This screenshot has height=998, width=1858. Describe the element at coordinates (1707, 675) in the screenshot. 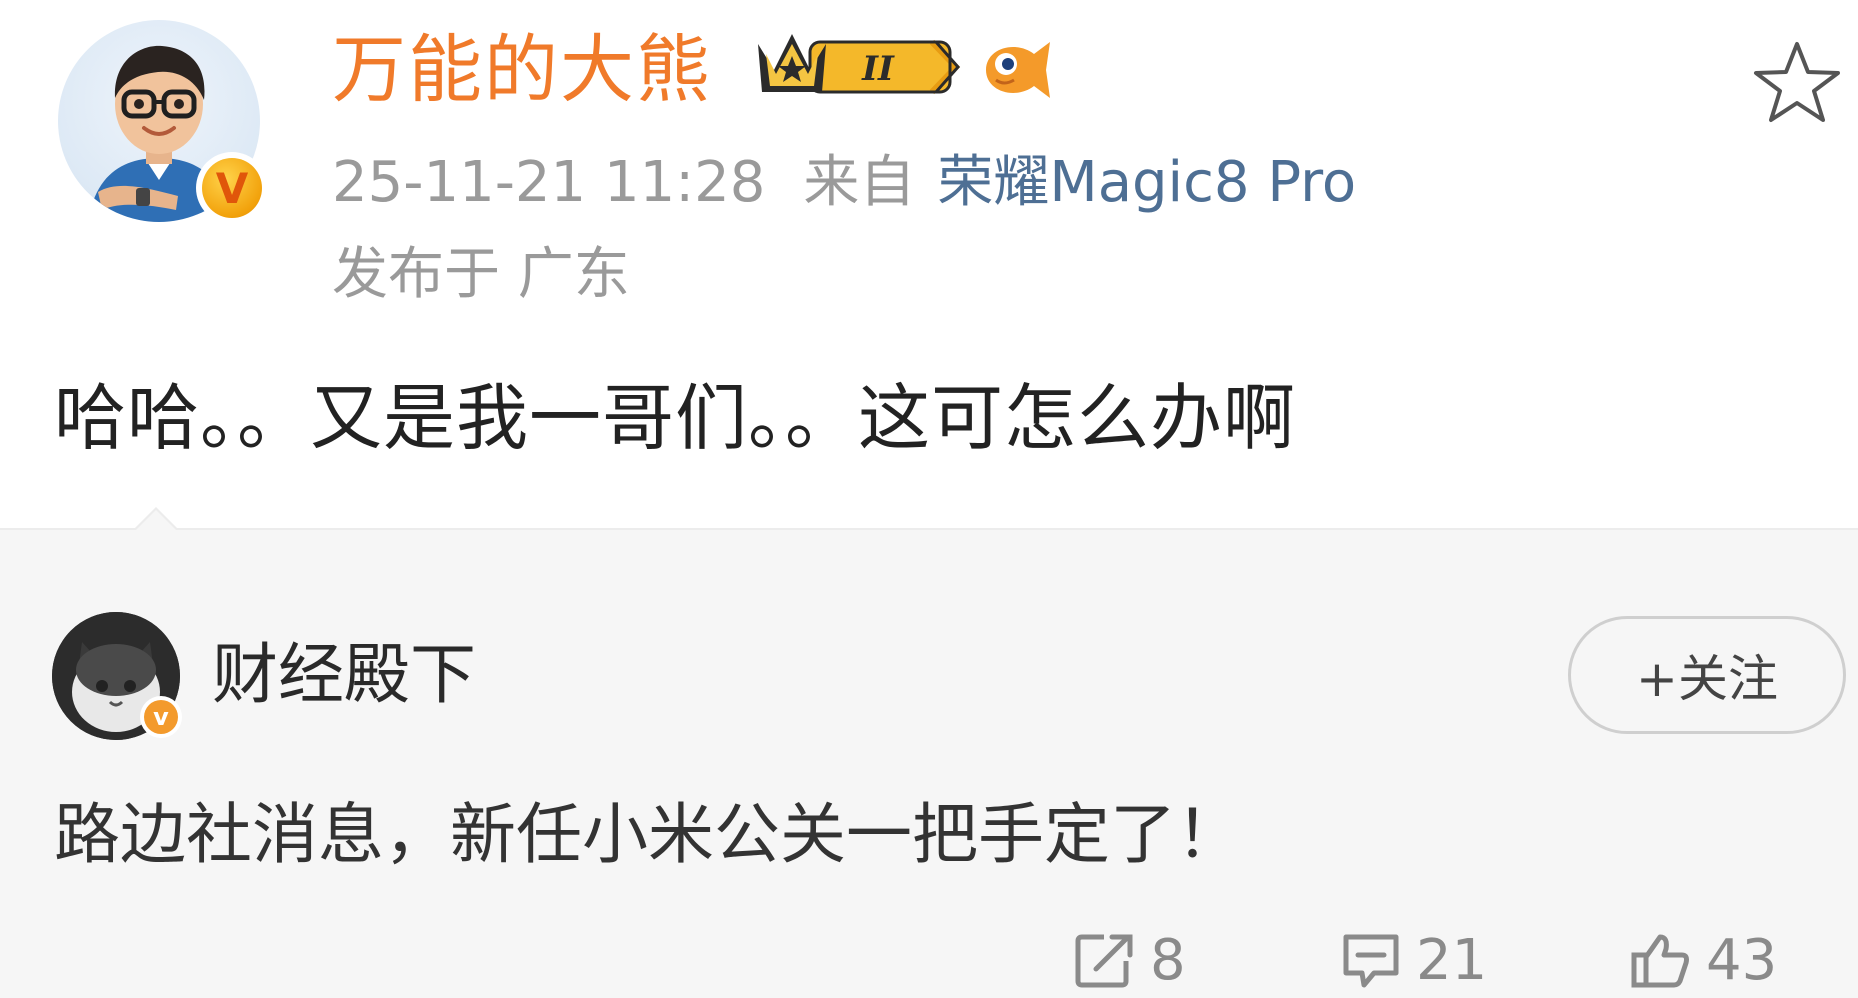

I see `follow-button: +关注` at that location.